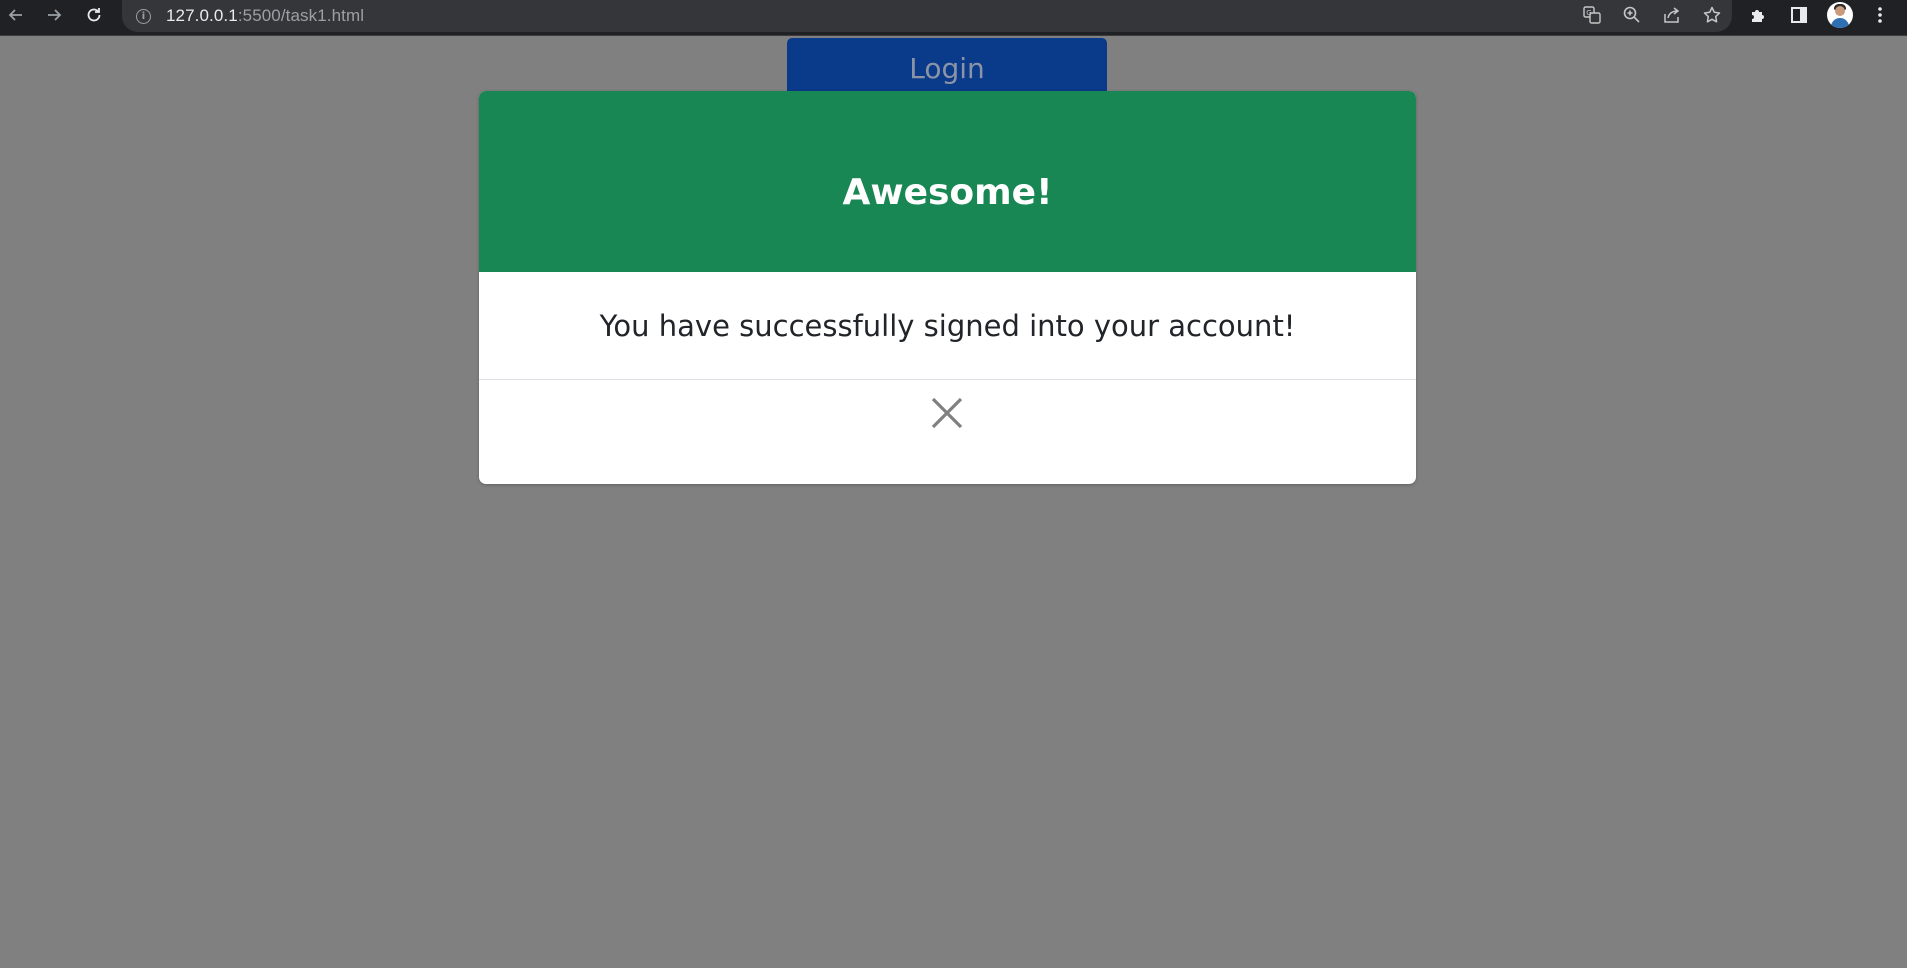 This screenshot has height=968, width=1907. I want to click on modal-header: Awesome!, so click(947, 181).